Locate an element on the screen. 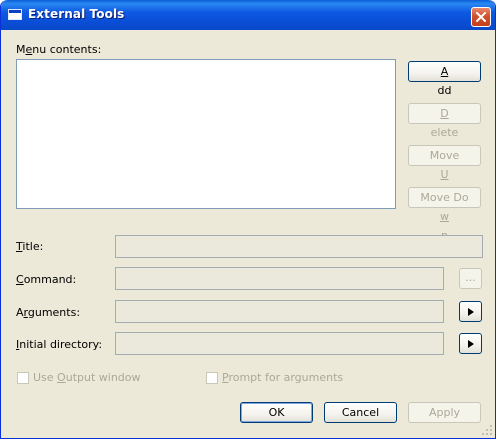 The width and height of the screenshot is (496, 439). prompt-for-arguments-checkbox is located at coordinates (212, 378).